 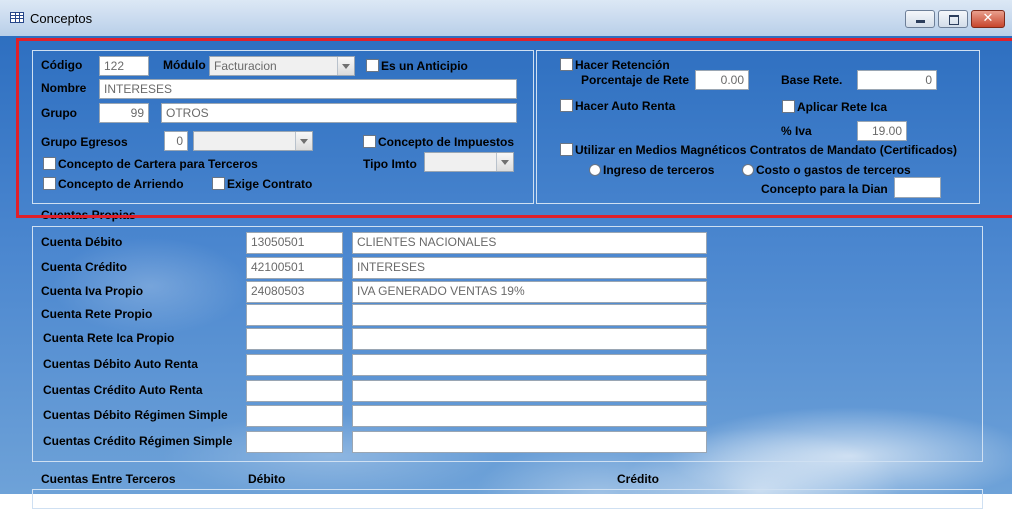 I want to click on close-button: ✕, so click(x=988, y=19).